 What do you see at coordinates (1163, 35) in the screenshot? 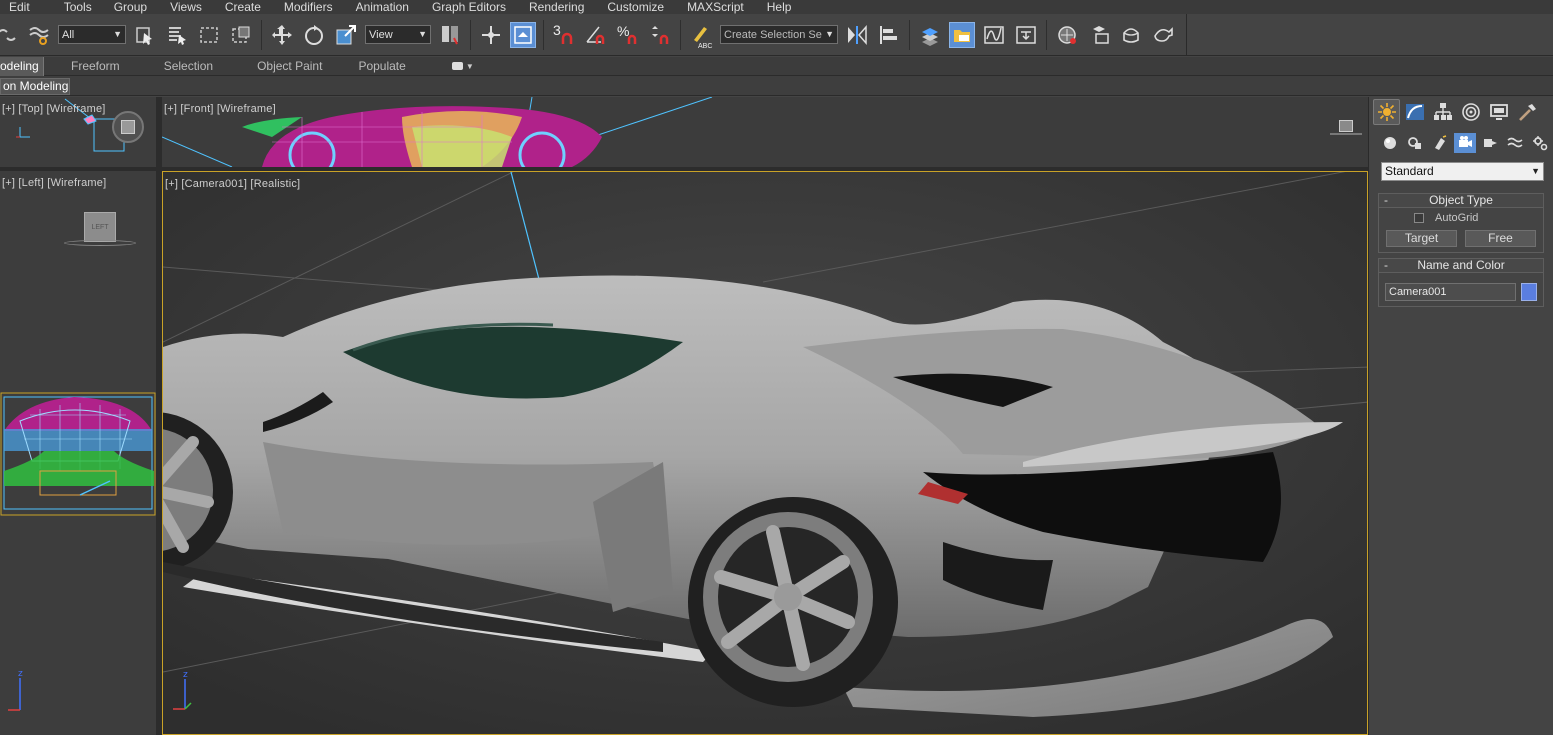
I see `render-production-icon` at bounding box center [1163, 35].